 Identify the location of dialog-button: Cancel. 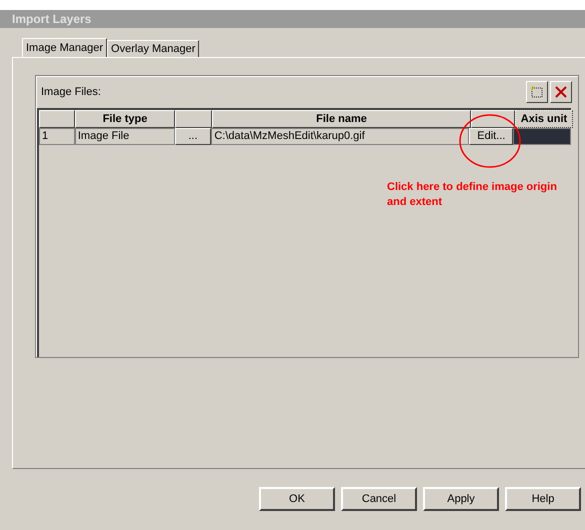
(379, 499).